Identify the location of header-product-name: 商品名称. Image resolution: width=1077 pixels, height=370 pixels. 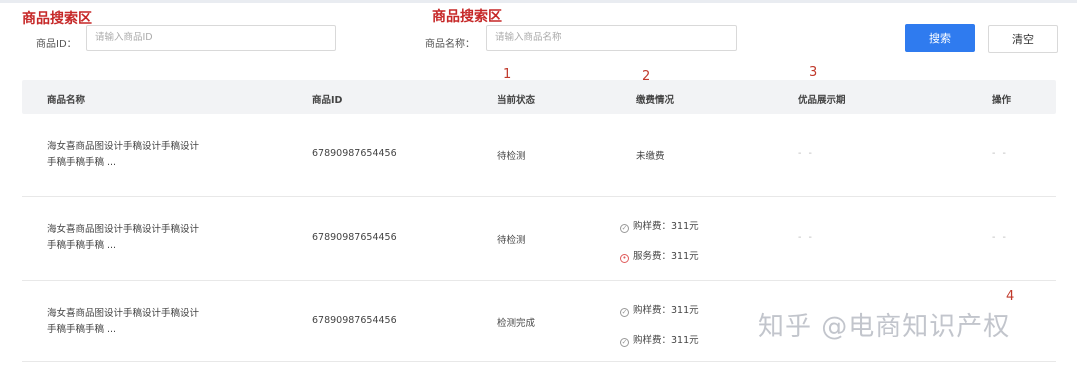
(66, 100).